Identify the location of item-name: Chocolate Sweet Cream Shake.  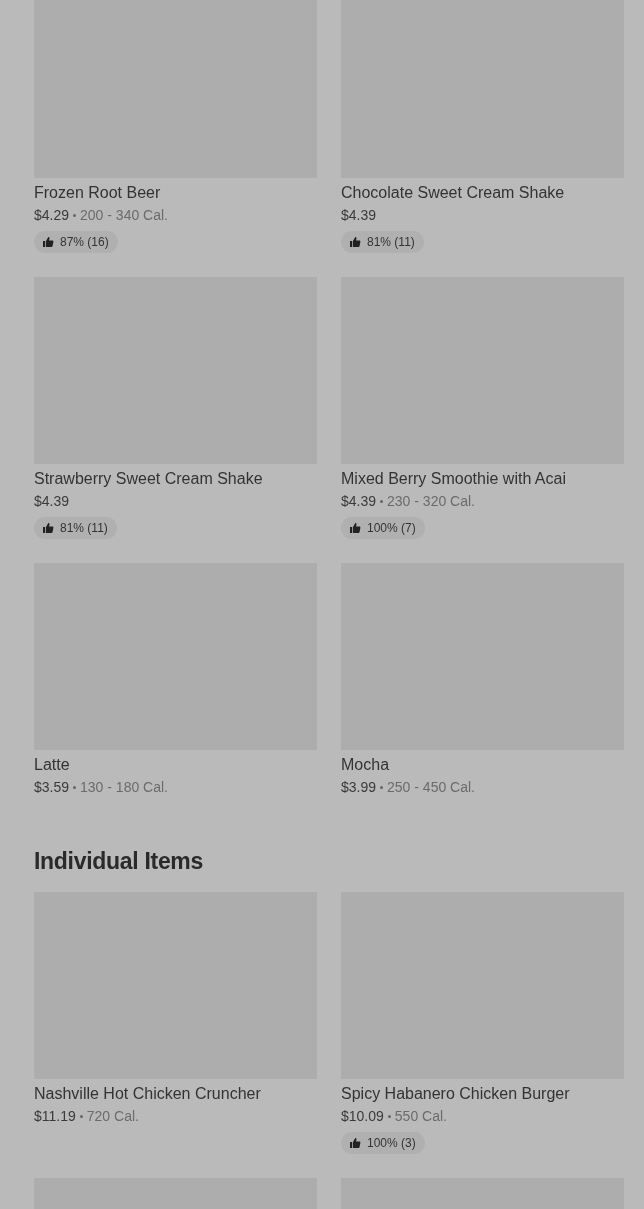
(482, 193).